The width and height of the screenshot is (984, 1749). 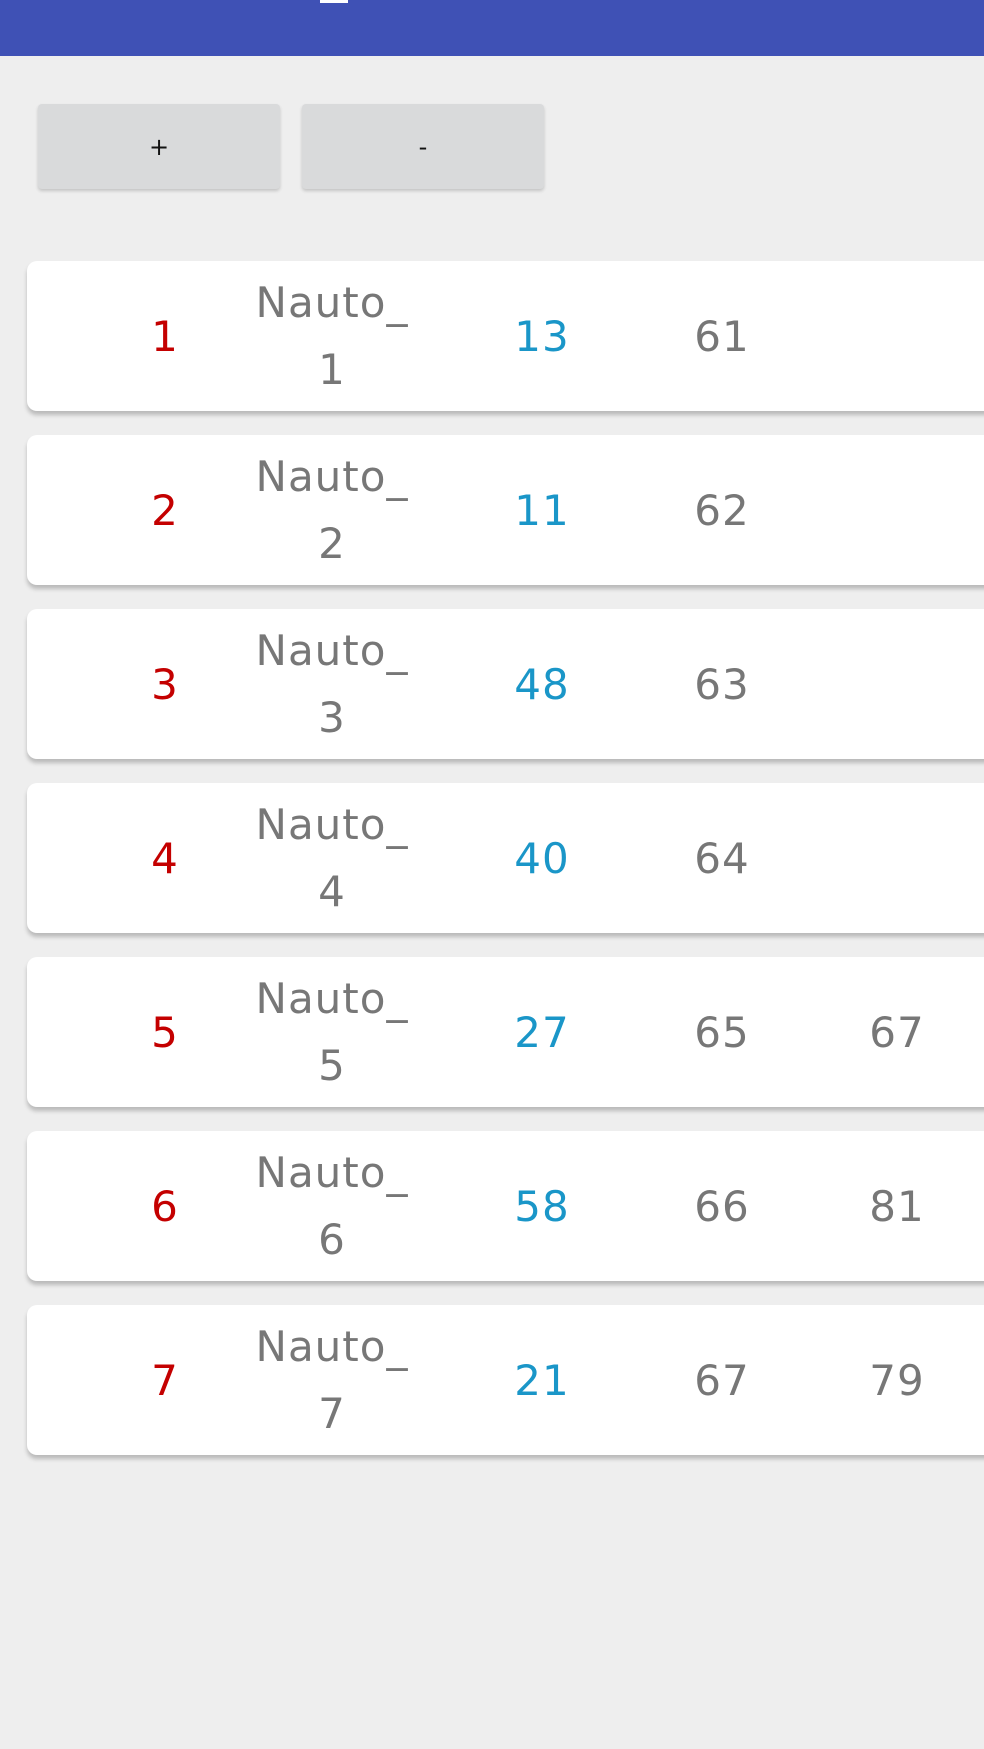 I want to click on item-index: 5, so click(x=165, y=1032).